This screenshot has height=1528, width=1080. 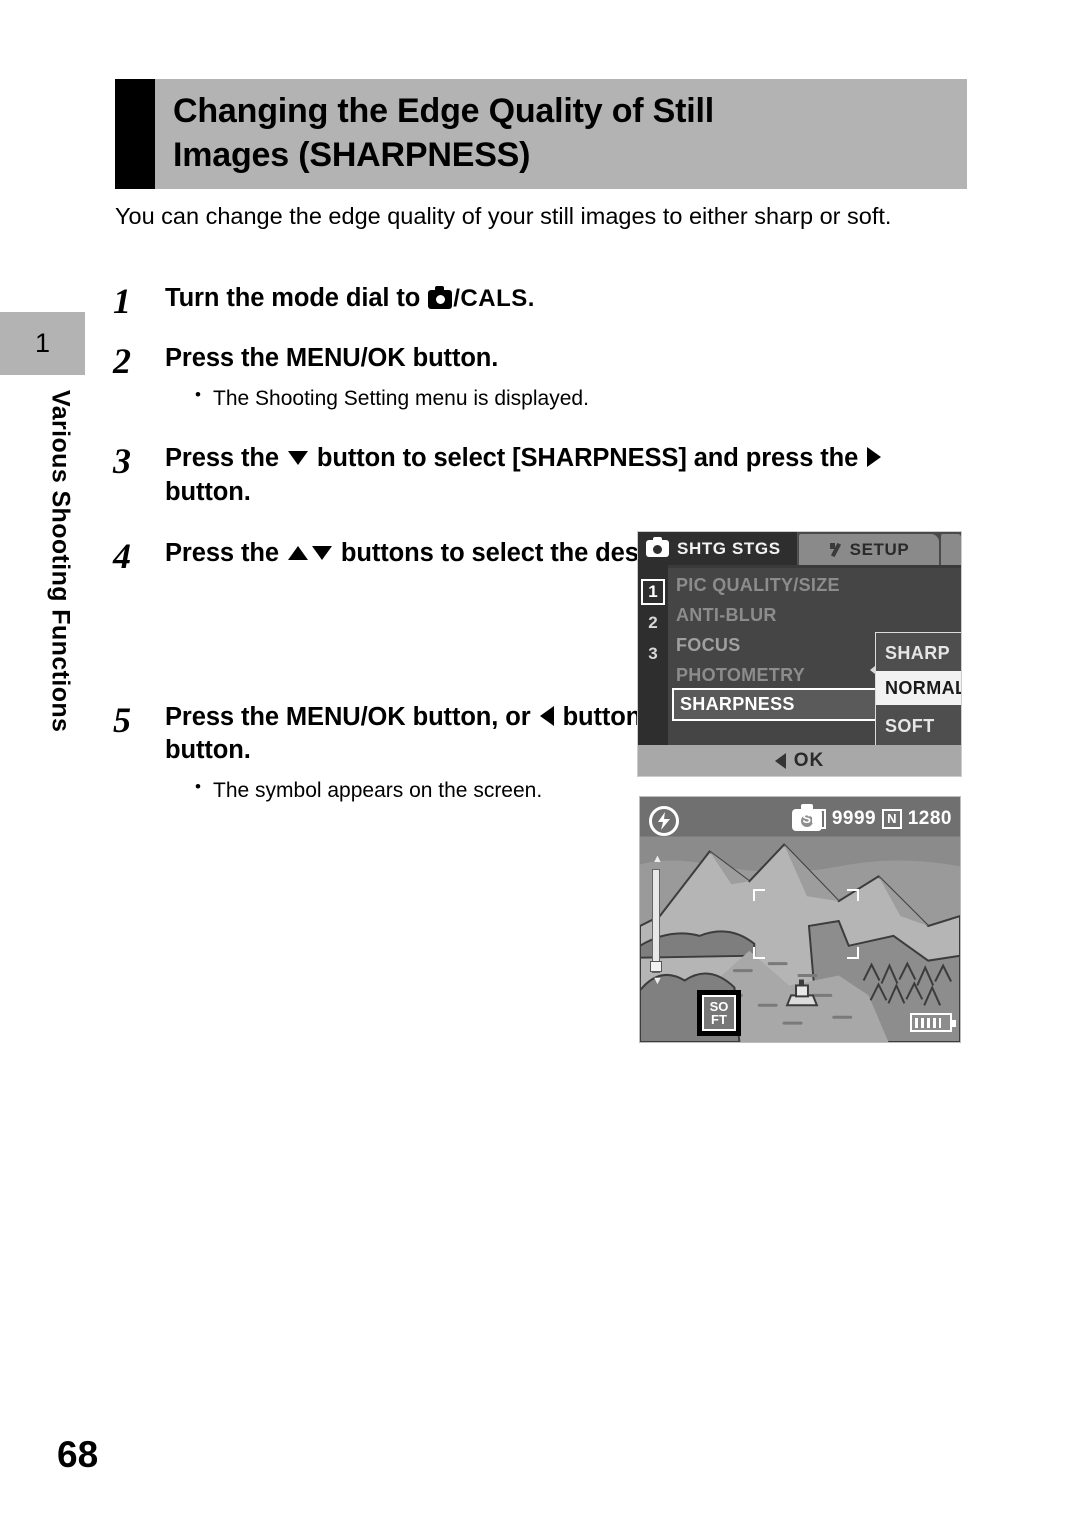 What do you see at coordinates (719, 1019) in the screenshot?
I see `soft-symbol-line2: FT` at bounding box center [719, 1019].